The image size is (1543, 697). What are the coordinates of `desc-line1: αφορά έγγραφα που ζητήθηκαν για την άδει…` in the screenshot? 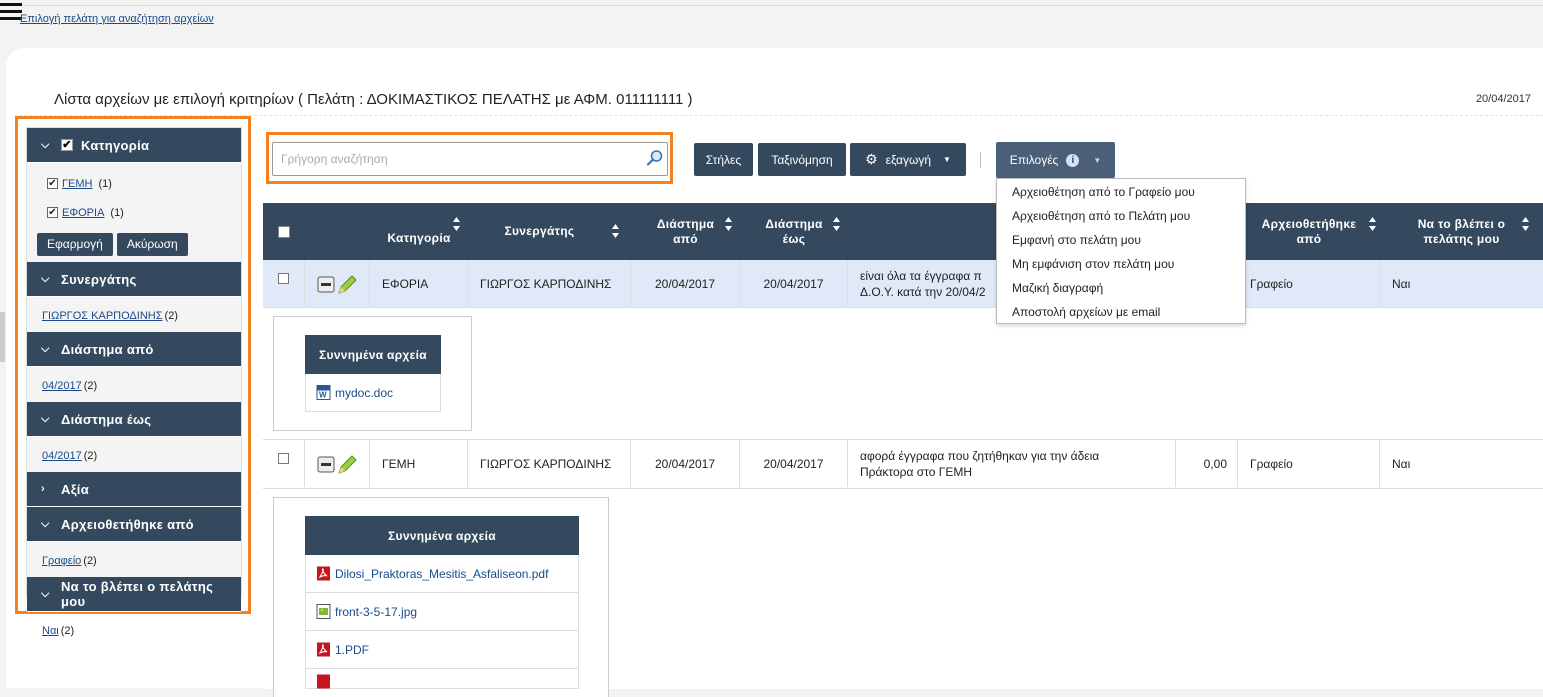 It's located at (980, 455).